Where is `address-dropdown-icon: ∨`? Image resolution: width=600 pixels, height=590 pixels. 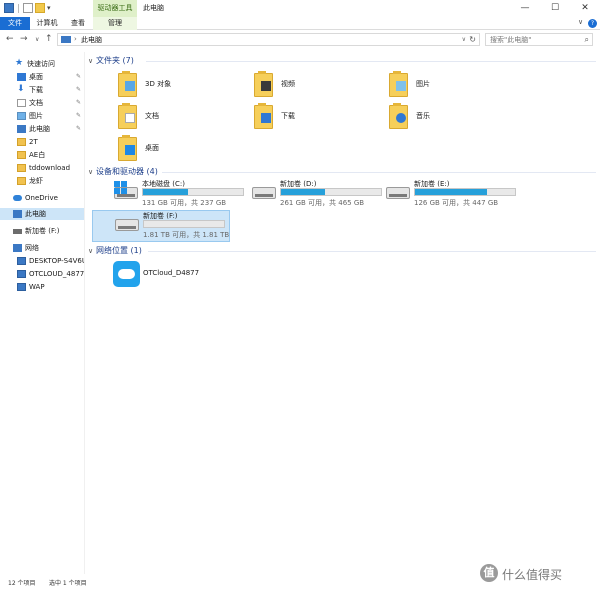
address-dropdown-icon: ∨ is located at coordinates (464, 39).